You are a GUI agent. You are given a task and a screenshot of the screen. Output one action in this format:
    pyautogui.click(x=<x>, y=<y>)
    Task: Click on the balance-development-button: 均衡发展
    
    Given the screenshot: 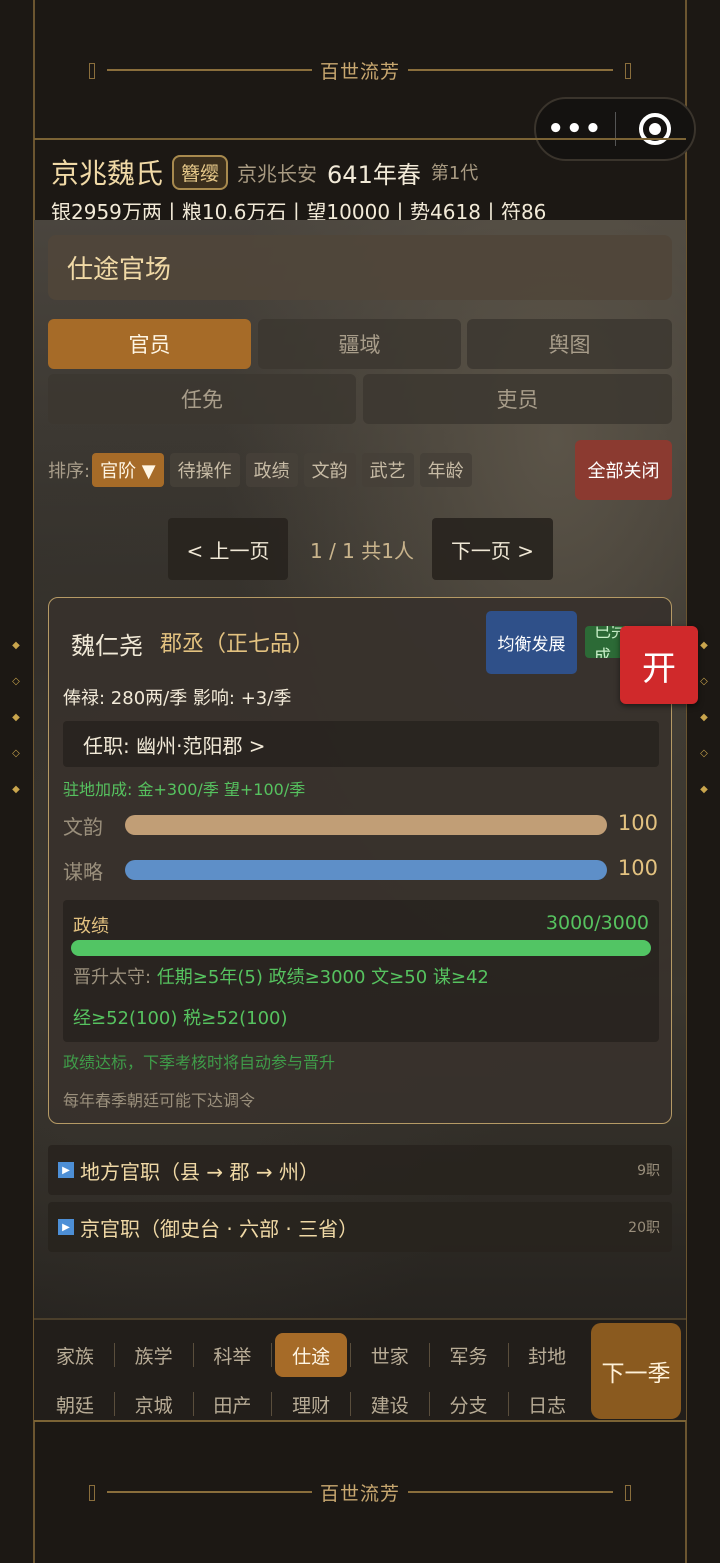 What is the action you would take?
    pyautogui.click(x=531, y=642)
    